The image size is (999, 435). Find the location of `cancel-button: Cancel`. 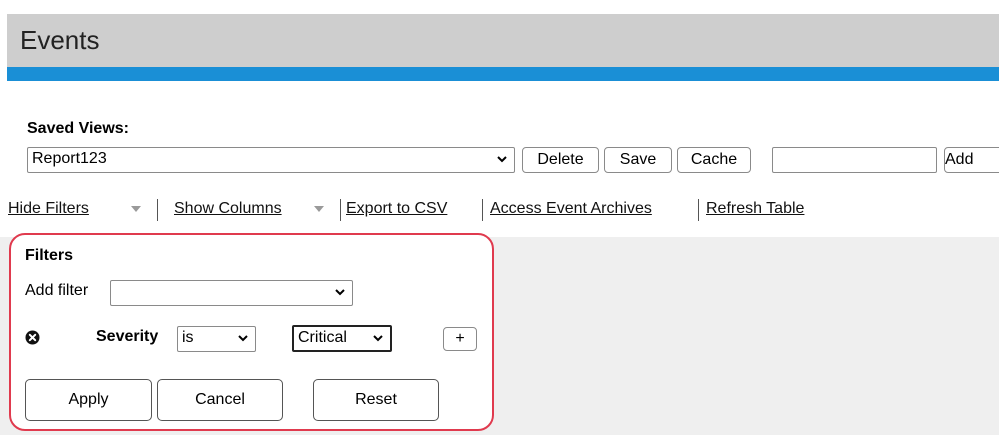

cancel-button: Cancel is located at coordinates (220, 400).